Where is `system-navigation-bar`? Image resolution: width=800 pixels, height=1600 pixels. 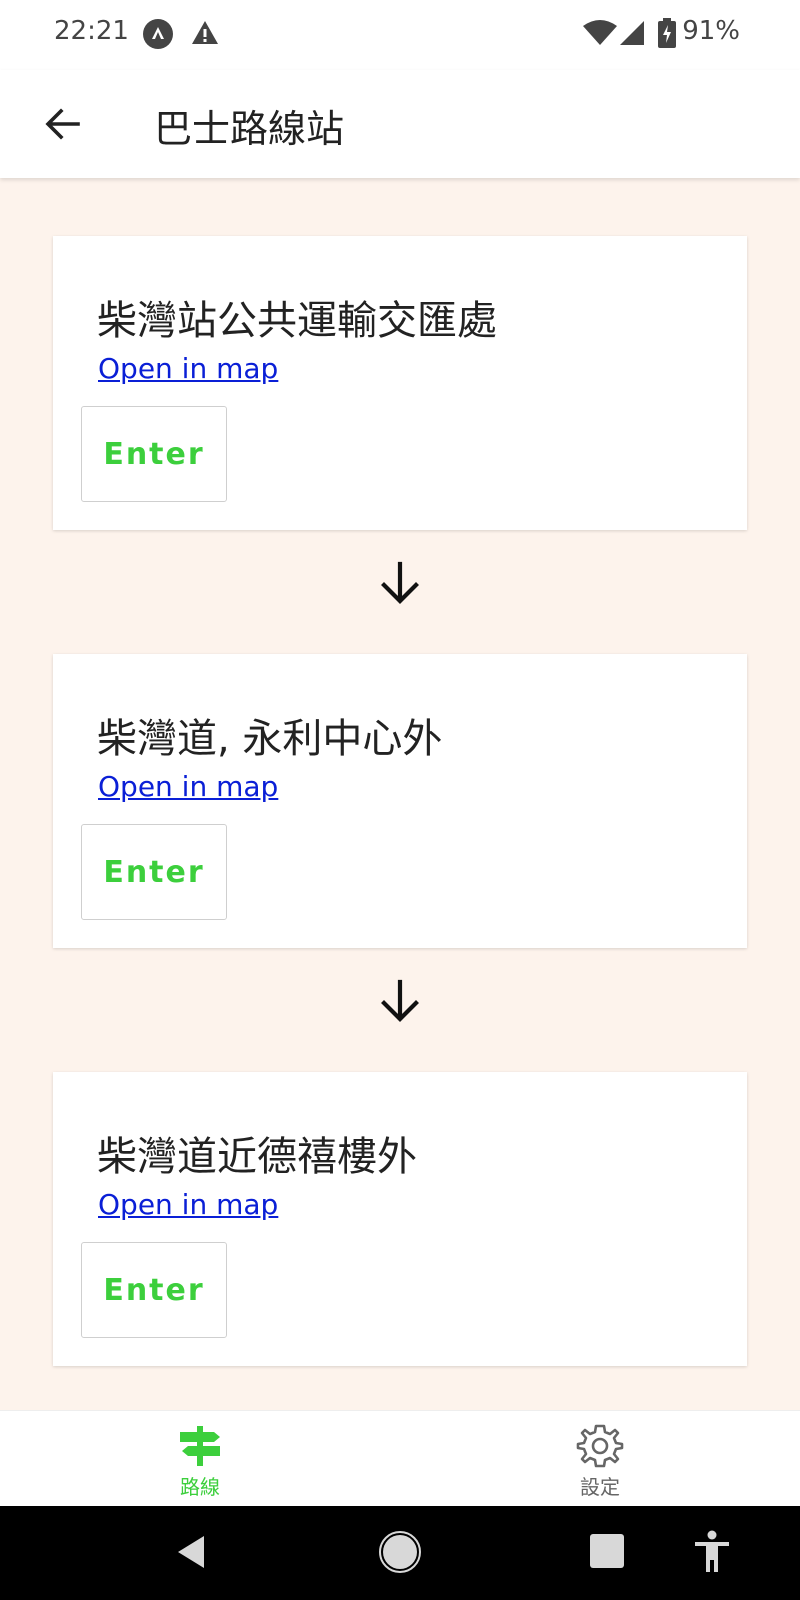 system-navigation-bar is located at coordinates (400, 1553).